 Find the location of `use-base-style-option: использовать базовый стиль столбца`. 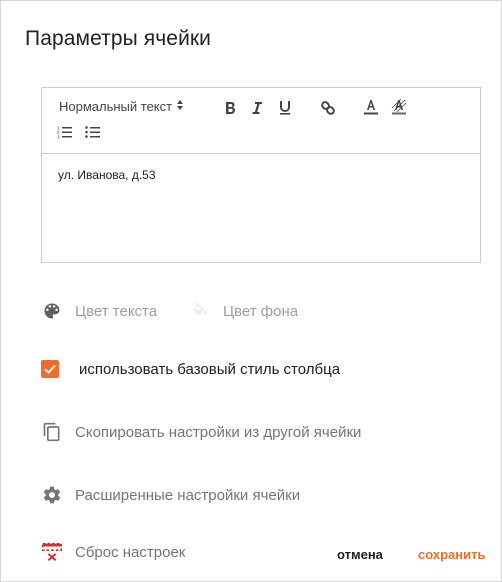

use-base-style-option: использовать базовый стиль столбца is located at coordinates (190, 369).